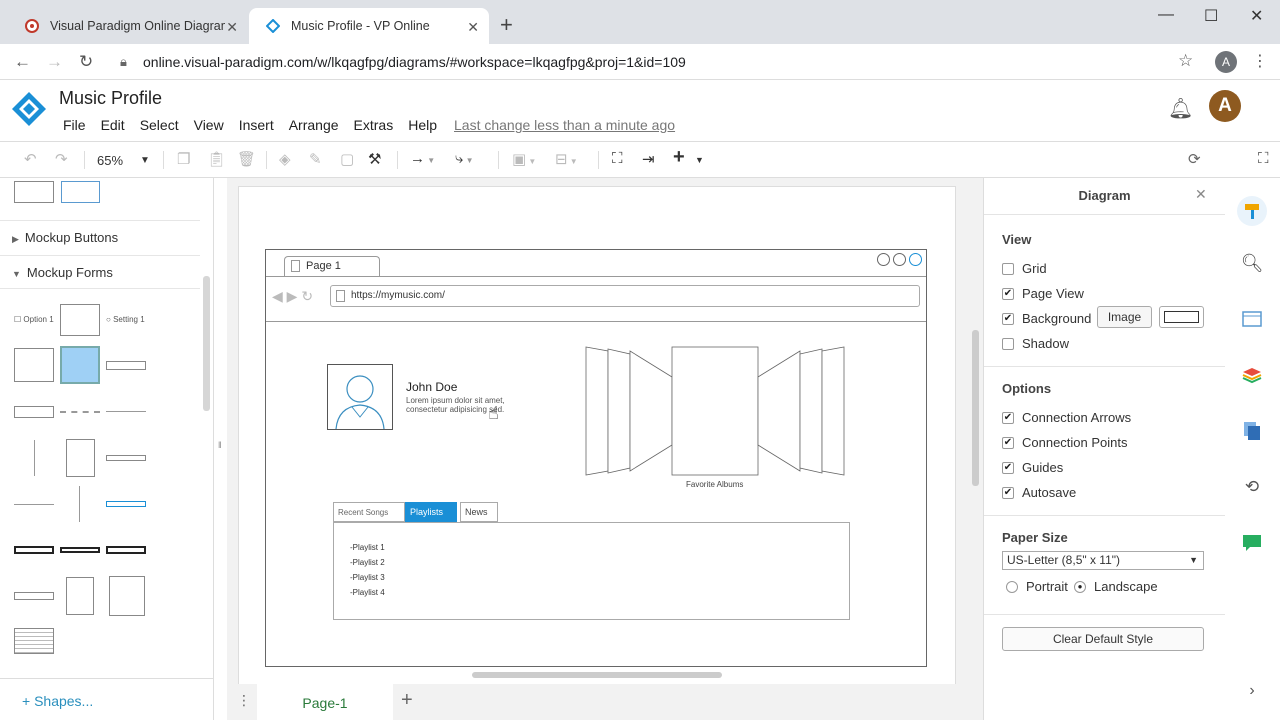  I want to click on canvas-vertical-scrollbar, so click(975, 408).